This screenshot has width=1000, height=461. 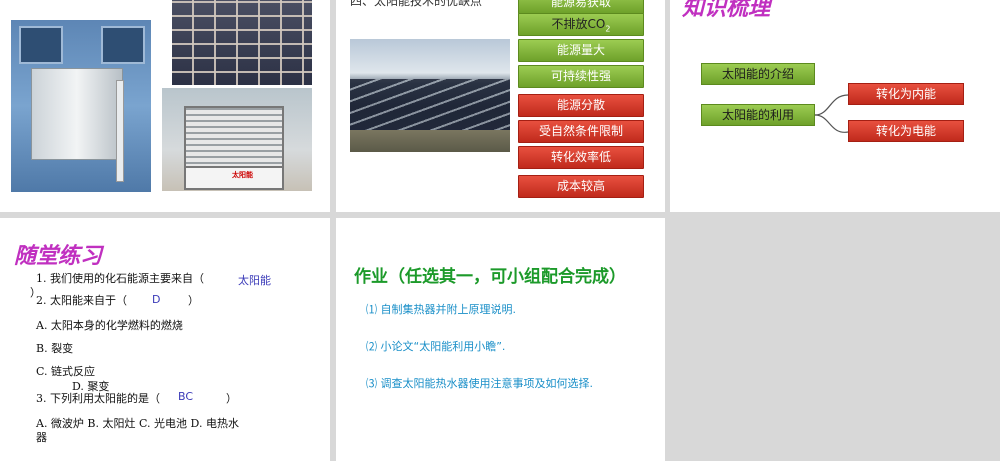 What do you see at coordinates (490, 277) in the screenshot?
I see `homework-title: 作业（任选其一，可小组配合完成）` at bounding box center [490, 277].